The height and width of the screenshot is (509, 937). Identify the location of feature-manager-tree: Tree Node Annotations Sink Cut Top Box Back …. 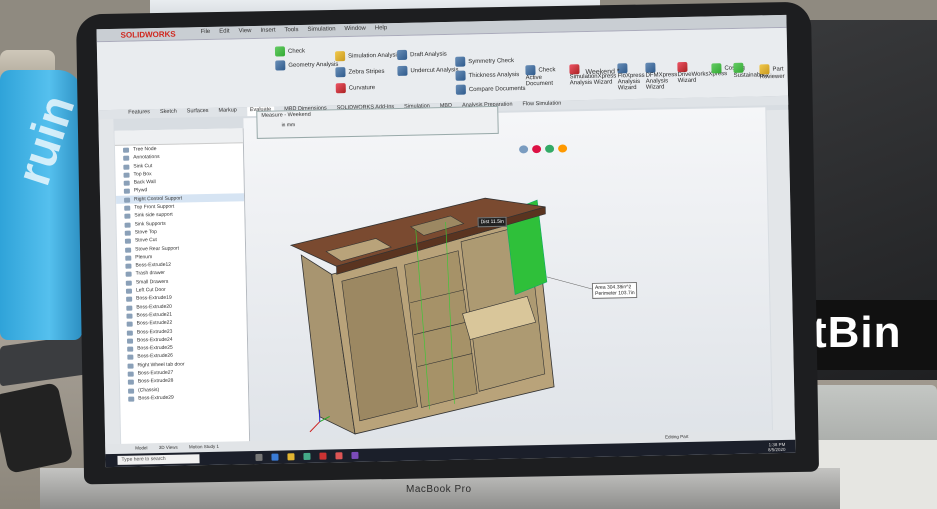
(182, 289).